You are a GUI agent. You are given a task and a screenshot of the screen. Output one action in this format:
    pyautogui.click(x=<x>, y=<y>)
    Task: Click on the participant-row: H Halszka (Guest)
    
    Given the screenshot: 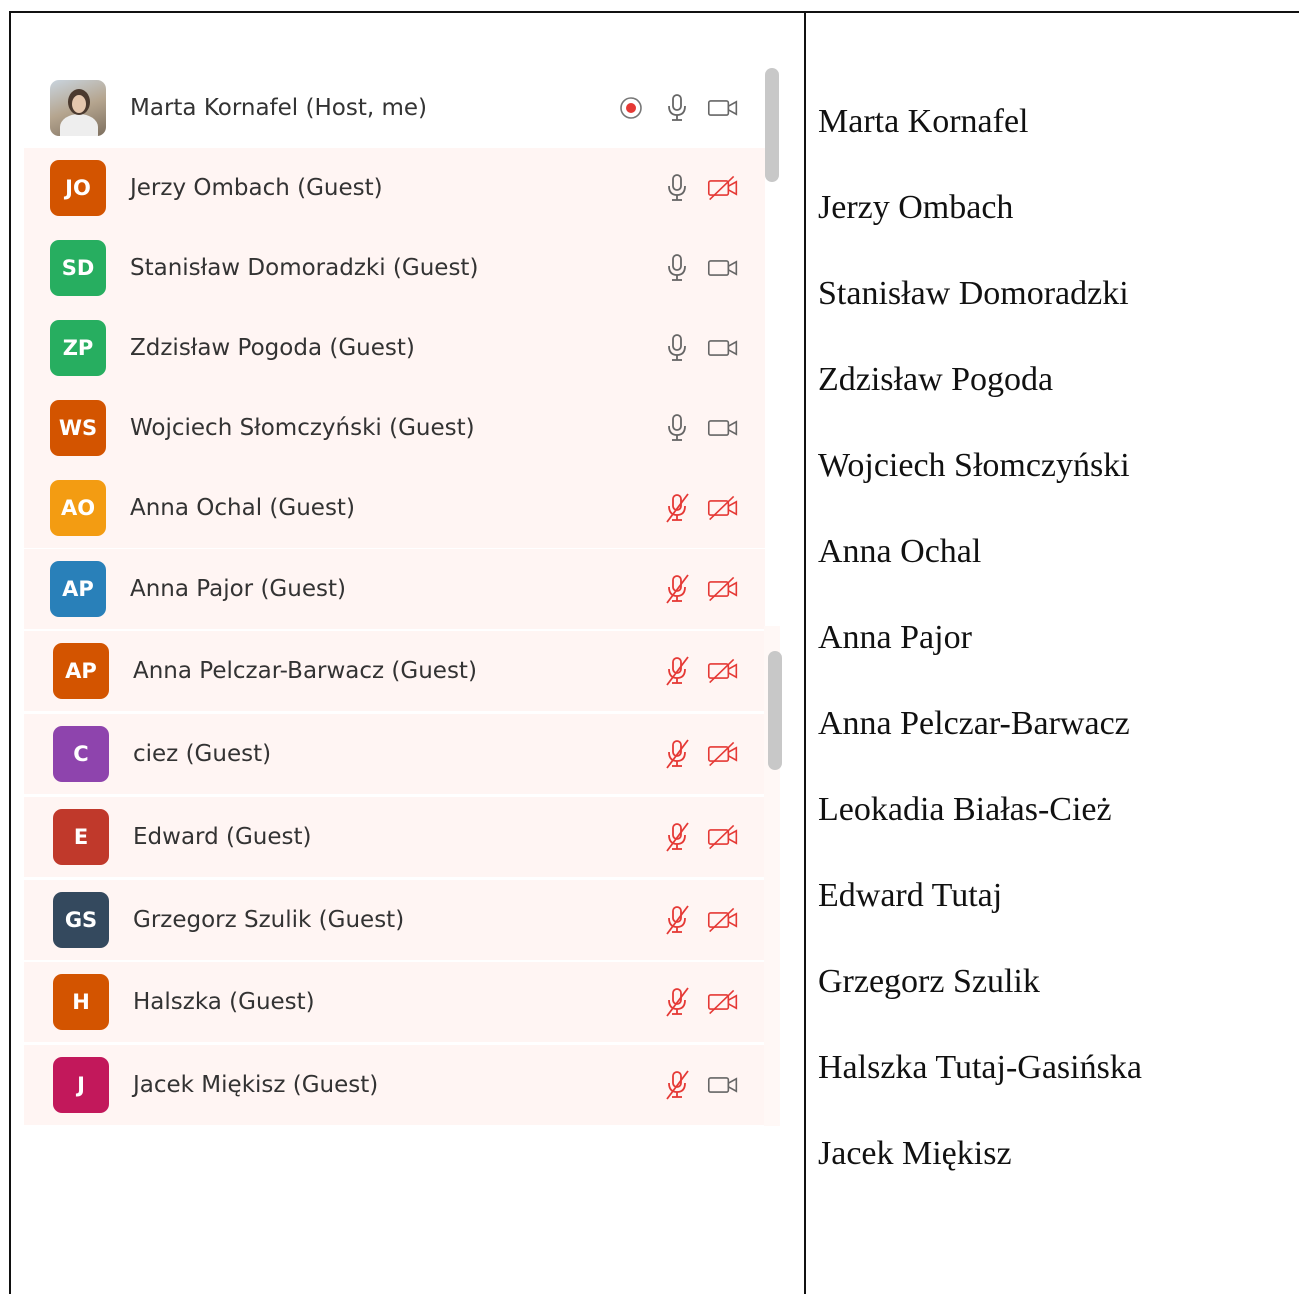 What is the action you would take?
    pyautogui.click(x=394, y=1002)
    